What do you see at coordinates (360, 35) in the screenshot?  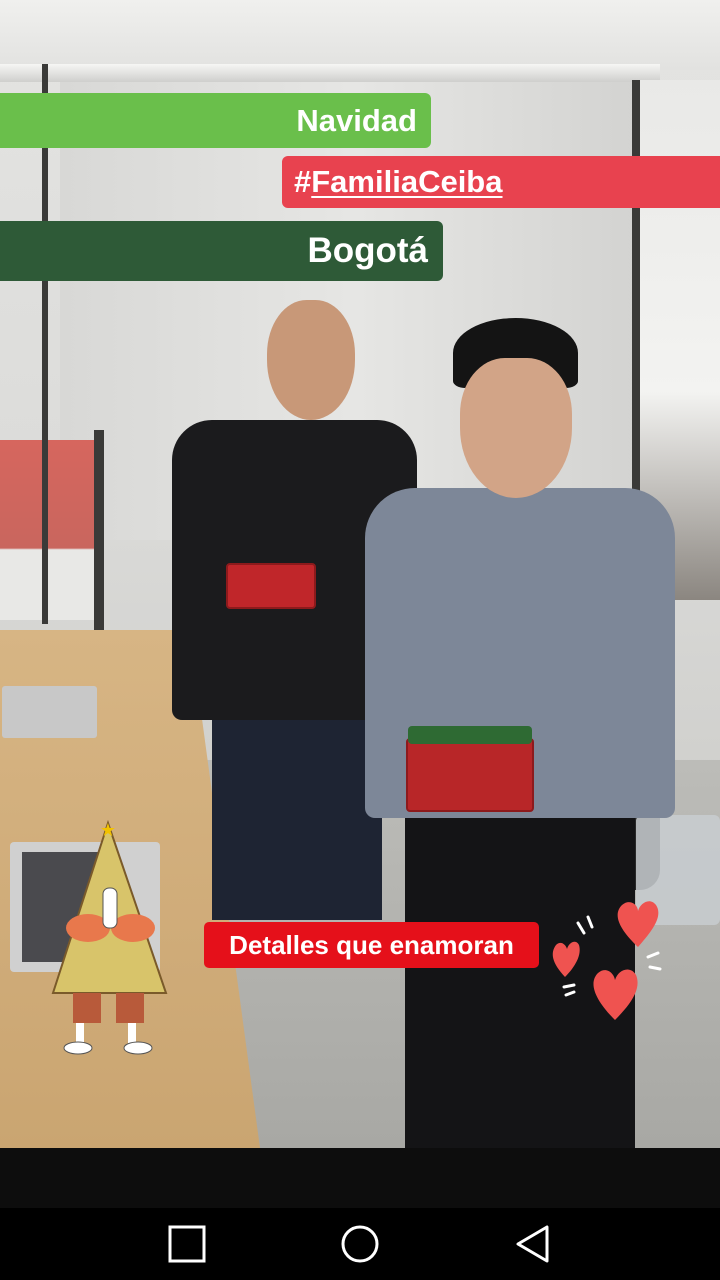 I see `ceiling` at bounding box center [360, 35].